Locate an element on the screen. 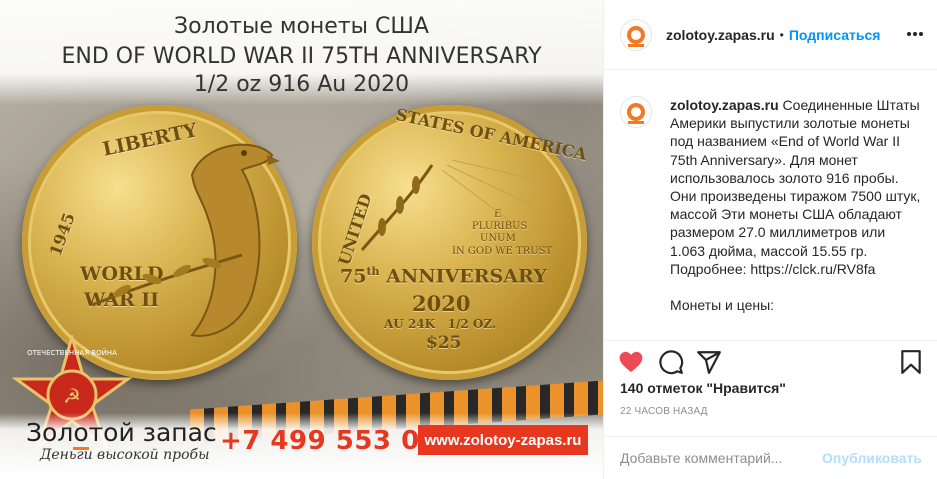  coin-year-text: 1945 is located at coordinates (62, 234).